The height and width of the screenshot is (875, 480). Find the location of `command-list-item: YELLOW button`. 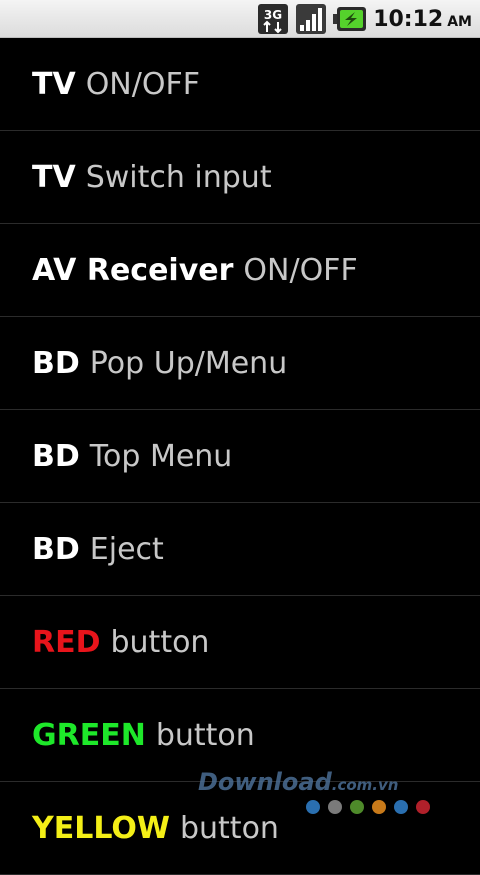

command-list-item: YELLOW button is located at coordinates (240, 828).